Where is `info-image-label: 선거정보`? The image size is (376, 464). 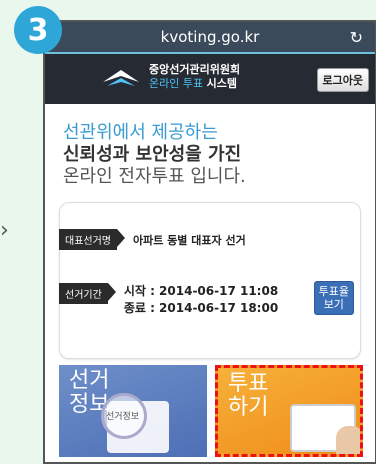
info-image-label: 선거정보 is located at coordinates (123, 417).